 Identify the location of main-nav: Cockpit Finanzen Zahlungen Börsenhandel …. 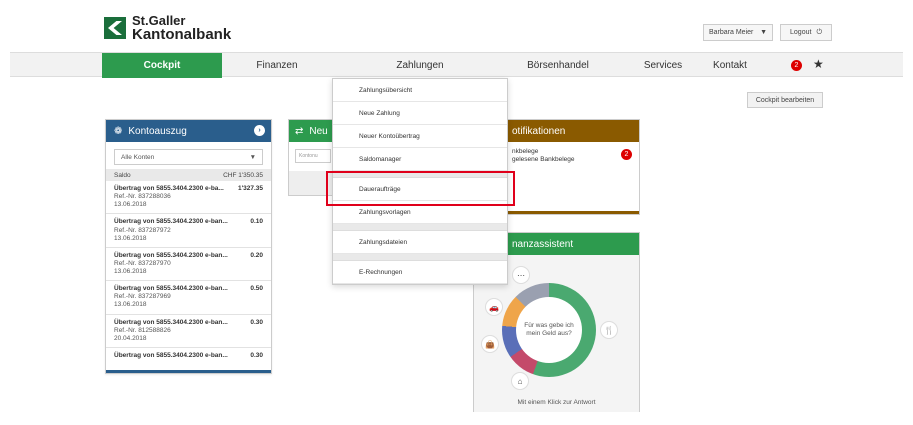
(456, 65).